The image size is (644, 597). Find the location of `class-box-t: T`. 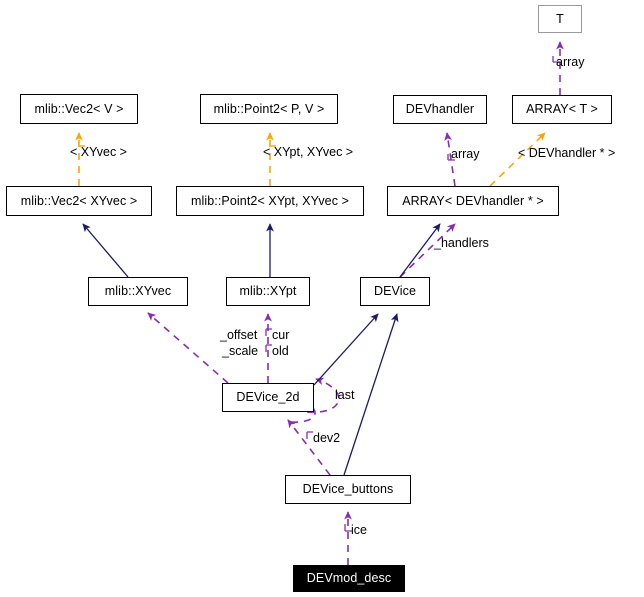

class-box-t: T is located at coordinates (560, 19).